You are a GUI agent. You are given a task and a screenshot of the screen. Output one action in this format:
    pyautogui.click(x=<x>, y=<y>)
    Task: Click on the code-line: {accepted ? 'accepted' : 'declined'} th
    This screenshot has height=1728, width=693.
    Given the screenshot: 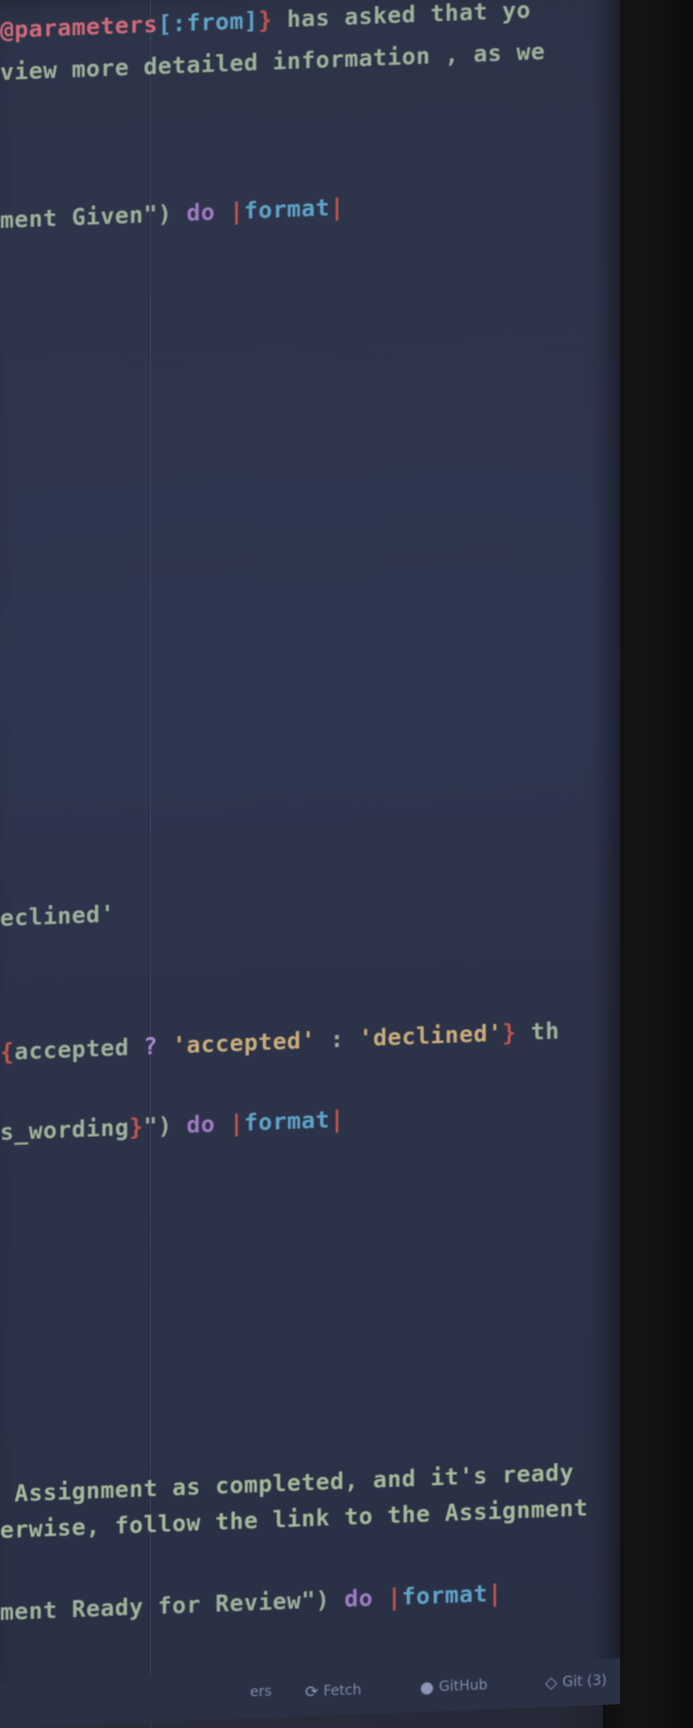 What is the action you would take?
    pyautogui.click(x=280, y=1042)
    